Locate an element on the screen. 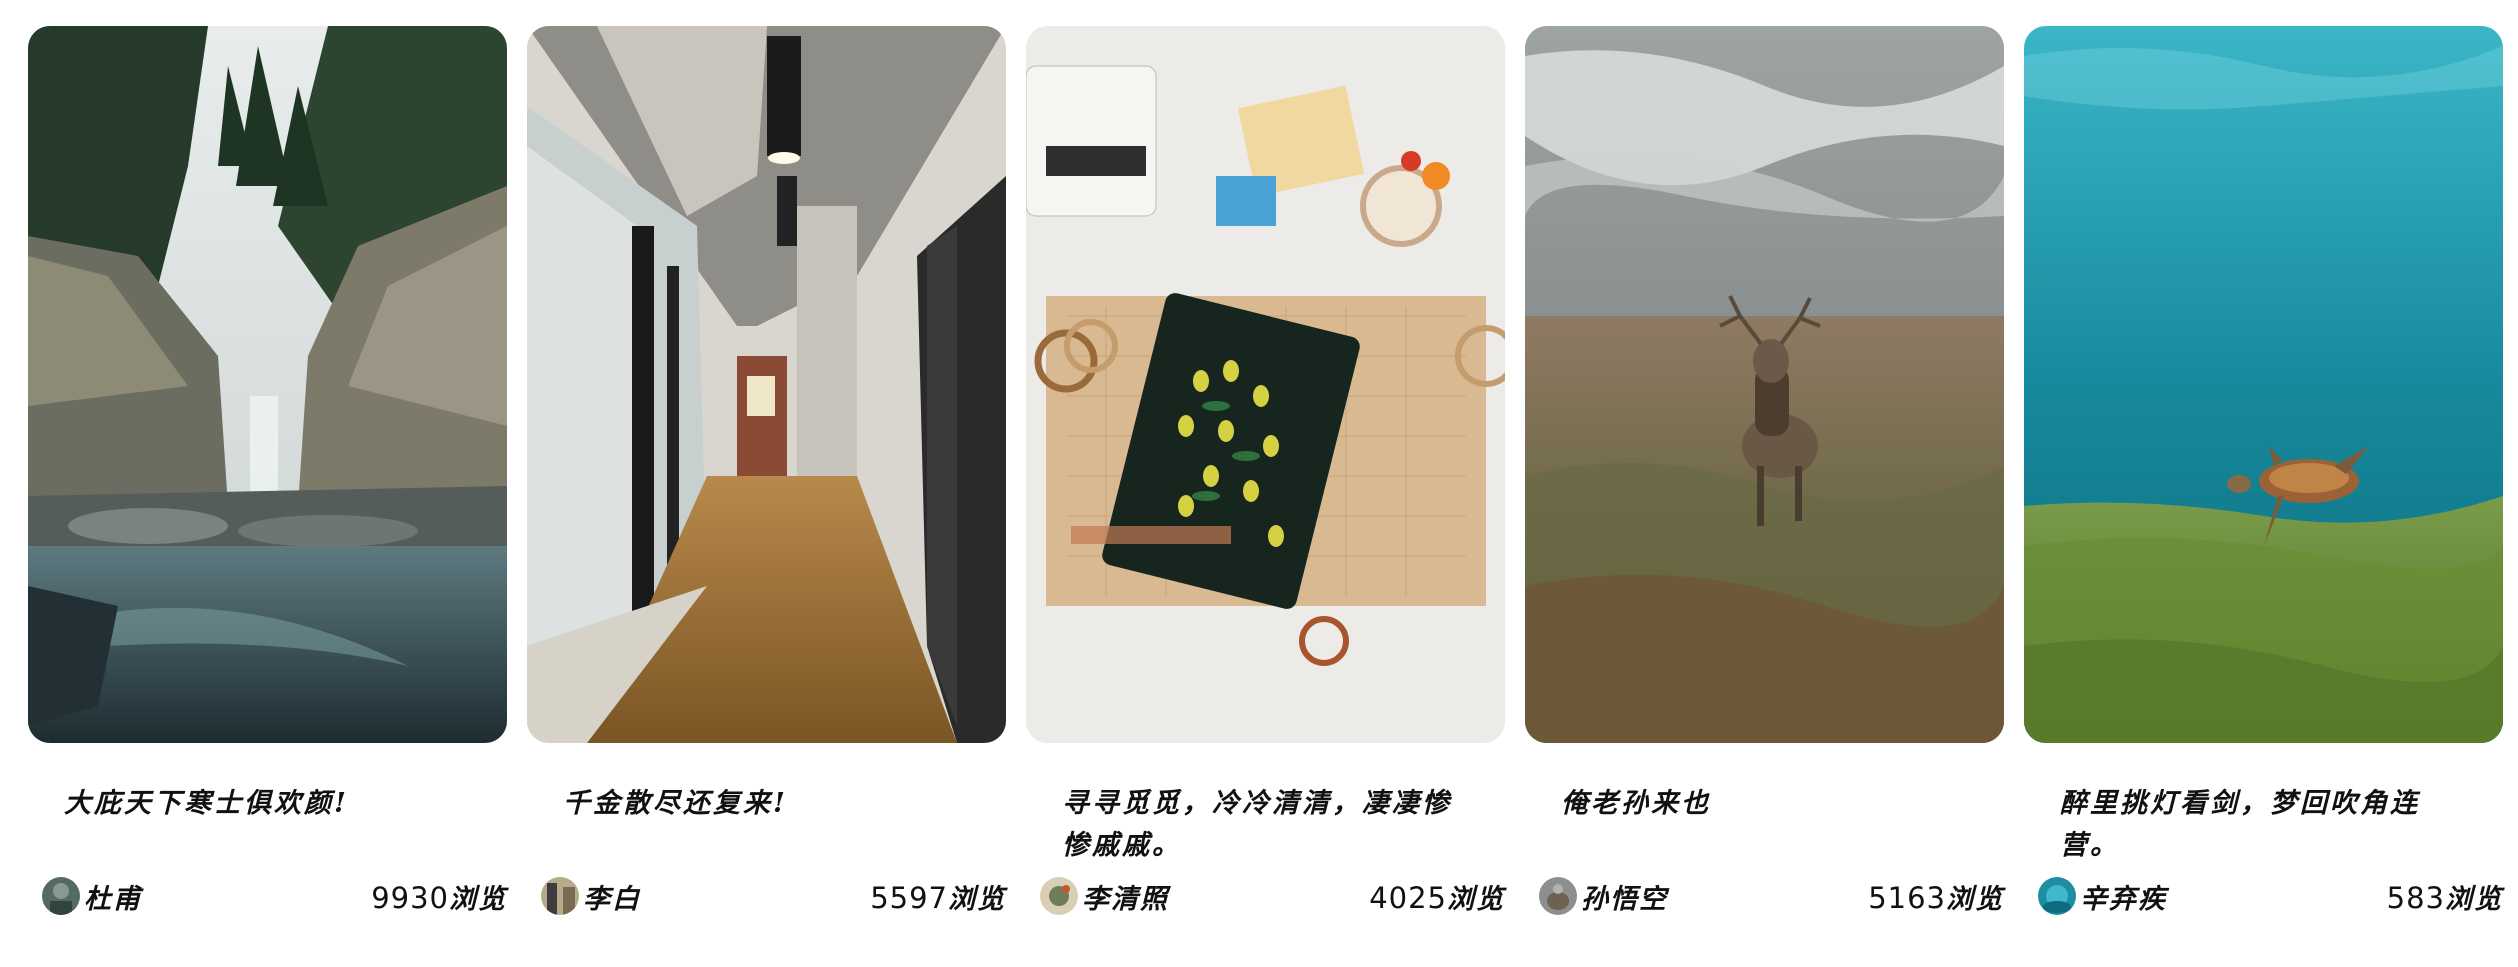  article-title: 醉里挑灯看剑，梦回吹角连营。 is located at coordinates (2266, 825).